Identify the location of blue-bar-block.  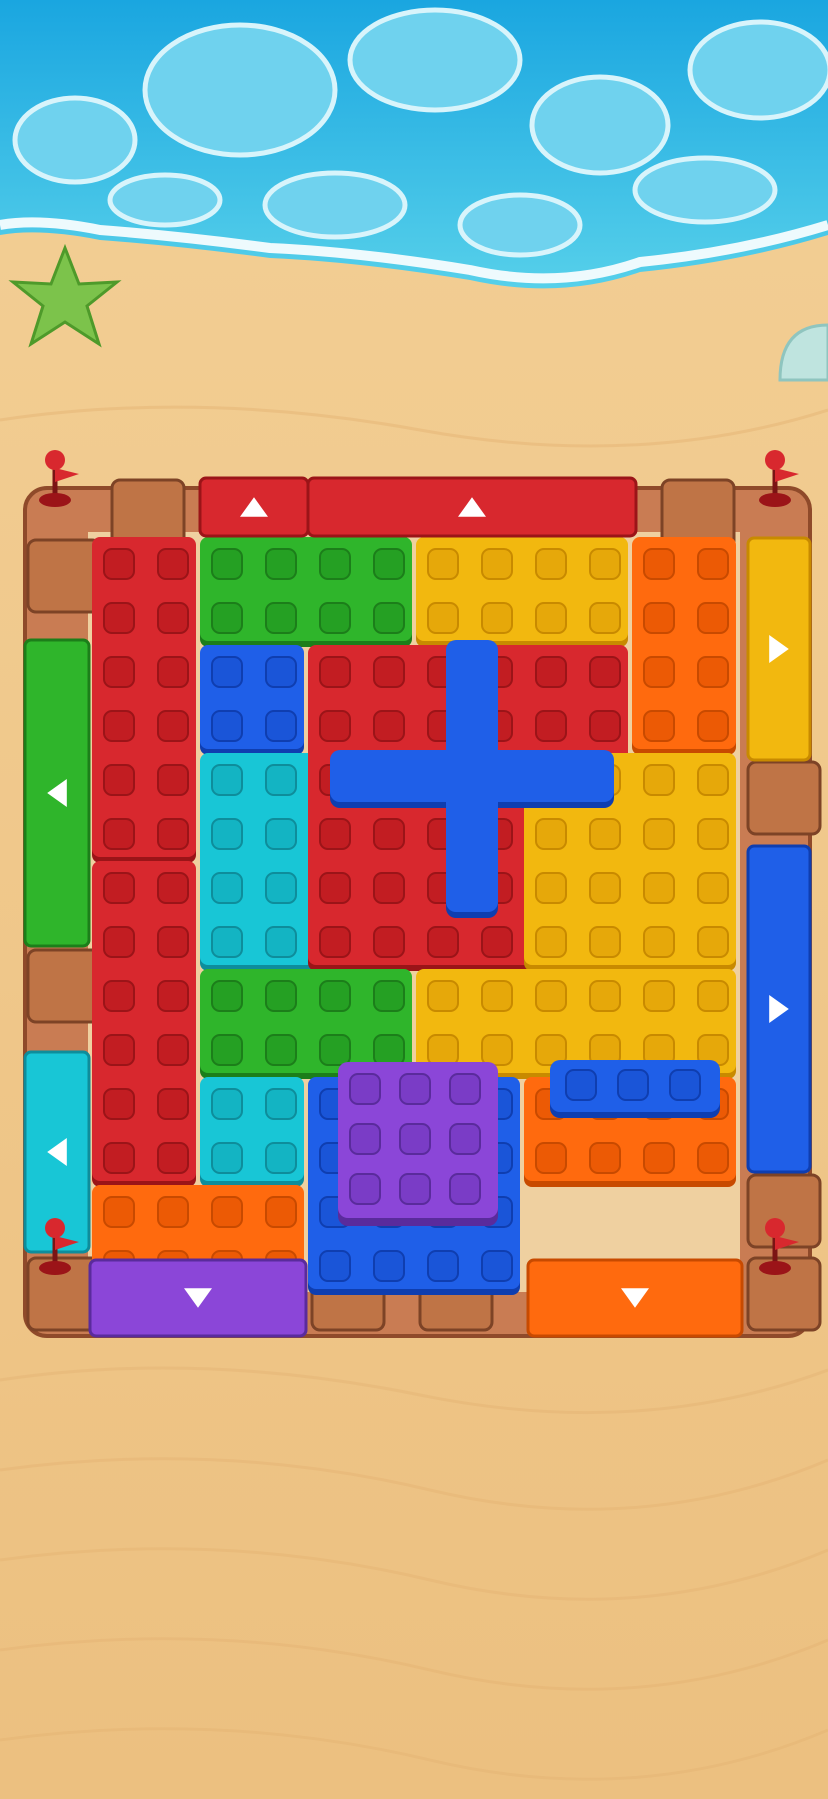
(635, 1089).